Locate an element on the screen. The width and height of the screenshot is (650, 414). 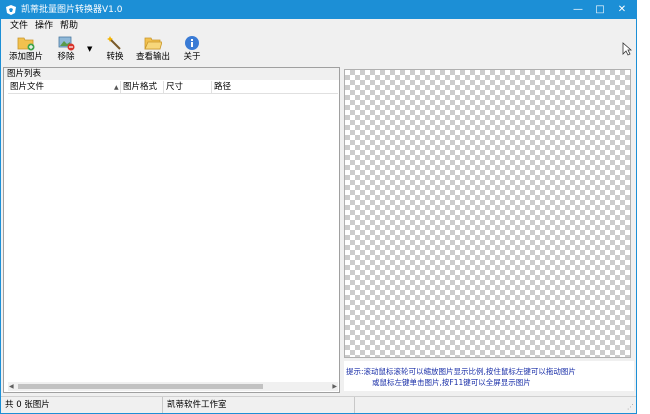
scrollbar-thumb is located at coordinates (140, 386).